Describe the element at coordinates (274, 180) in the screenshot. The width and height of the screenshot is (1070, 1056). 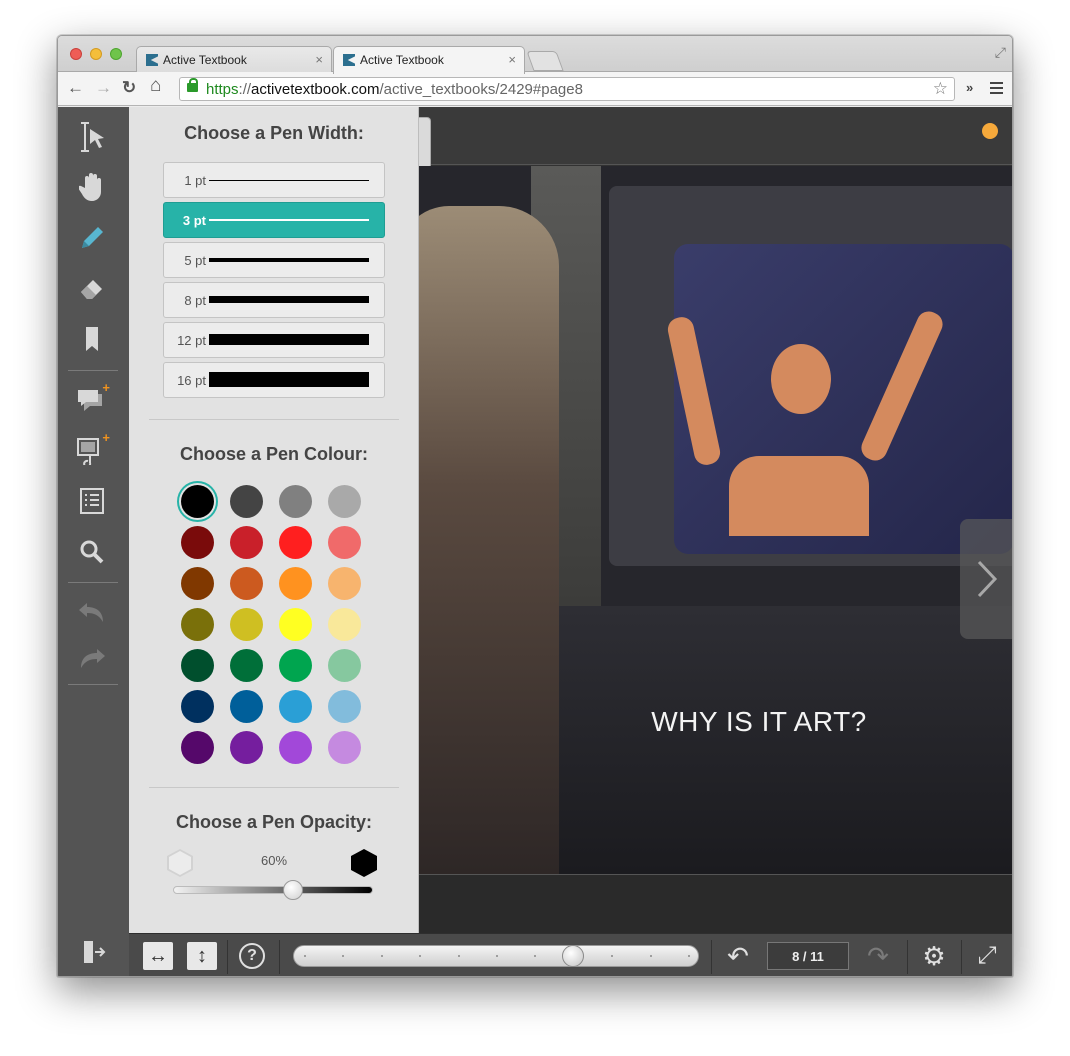
I see `pen-width-option-1pt: 1 pt` at that location.